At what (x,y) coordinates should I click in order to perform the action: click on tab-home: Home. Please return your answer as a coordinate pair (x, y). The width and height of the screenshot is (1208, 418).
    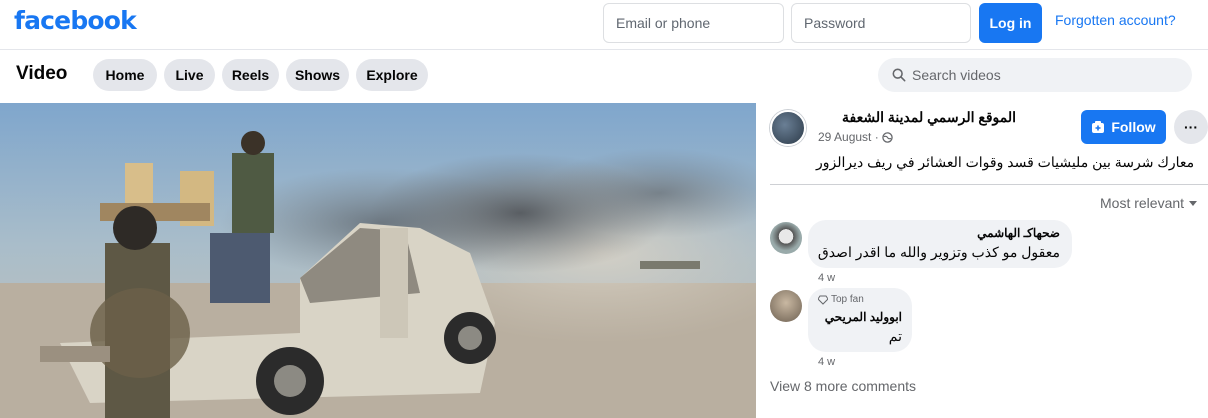
    Looking at the image, I should click on (125, 75).